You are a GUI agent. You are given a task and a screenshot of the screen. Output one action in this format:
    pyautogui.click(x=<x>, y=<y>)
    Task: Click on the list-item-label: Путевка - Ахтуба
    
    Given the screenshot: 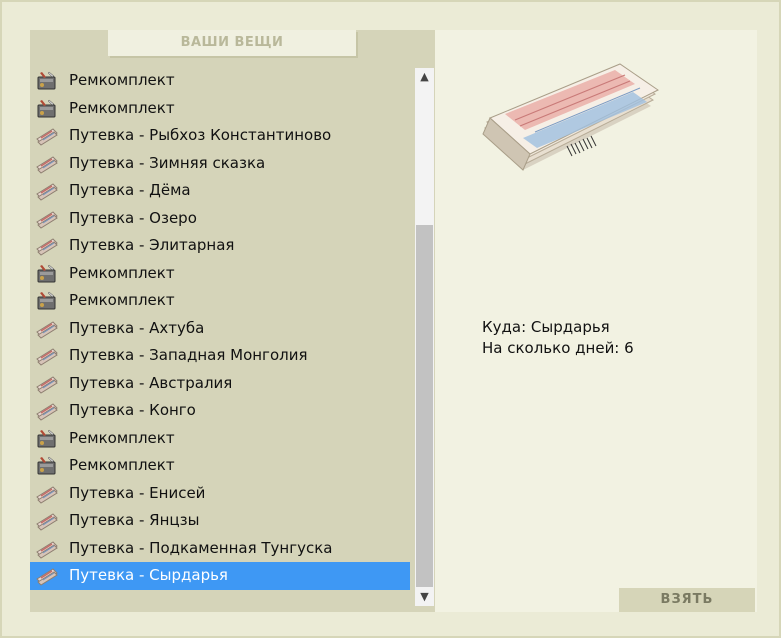 What is the action you would take?
    pyautogui.click(x=137, y=327)
    